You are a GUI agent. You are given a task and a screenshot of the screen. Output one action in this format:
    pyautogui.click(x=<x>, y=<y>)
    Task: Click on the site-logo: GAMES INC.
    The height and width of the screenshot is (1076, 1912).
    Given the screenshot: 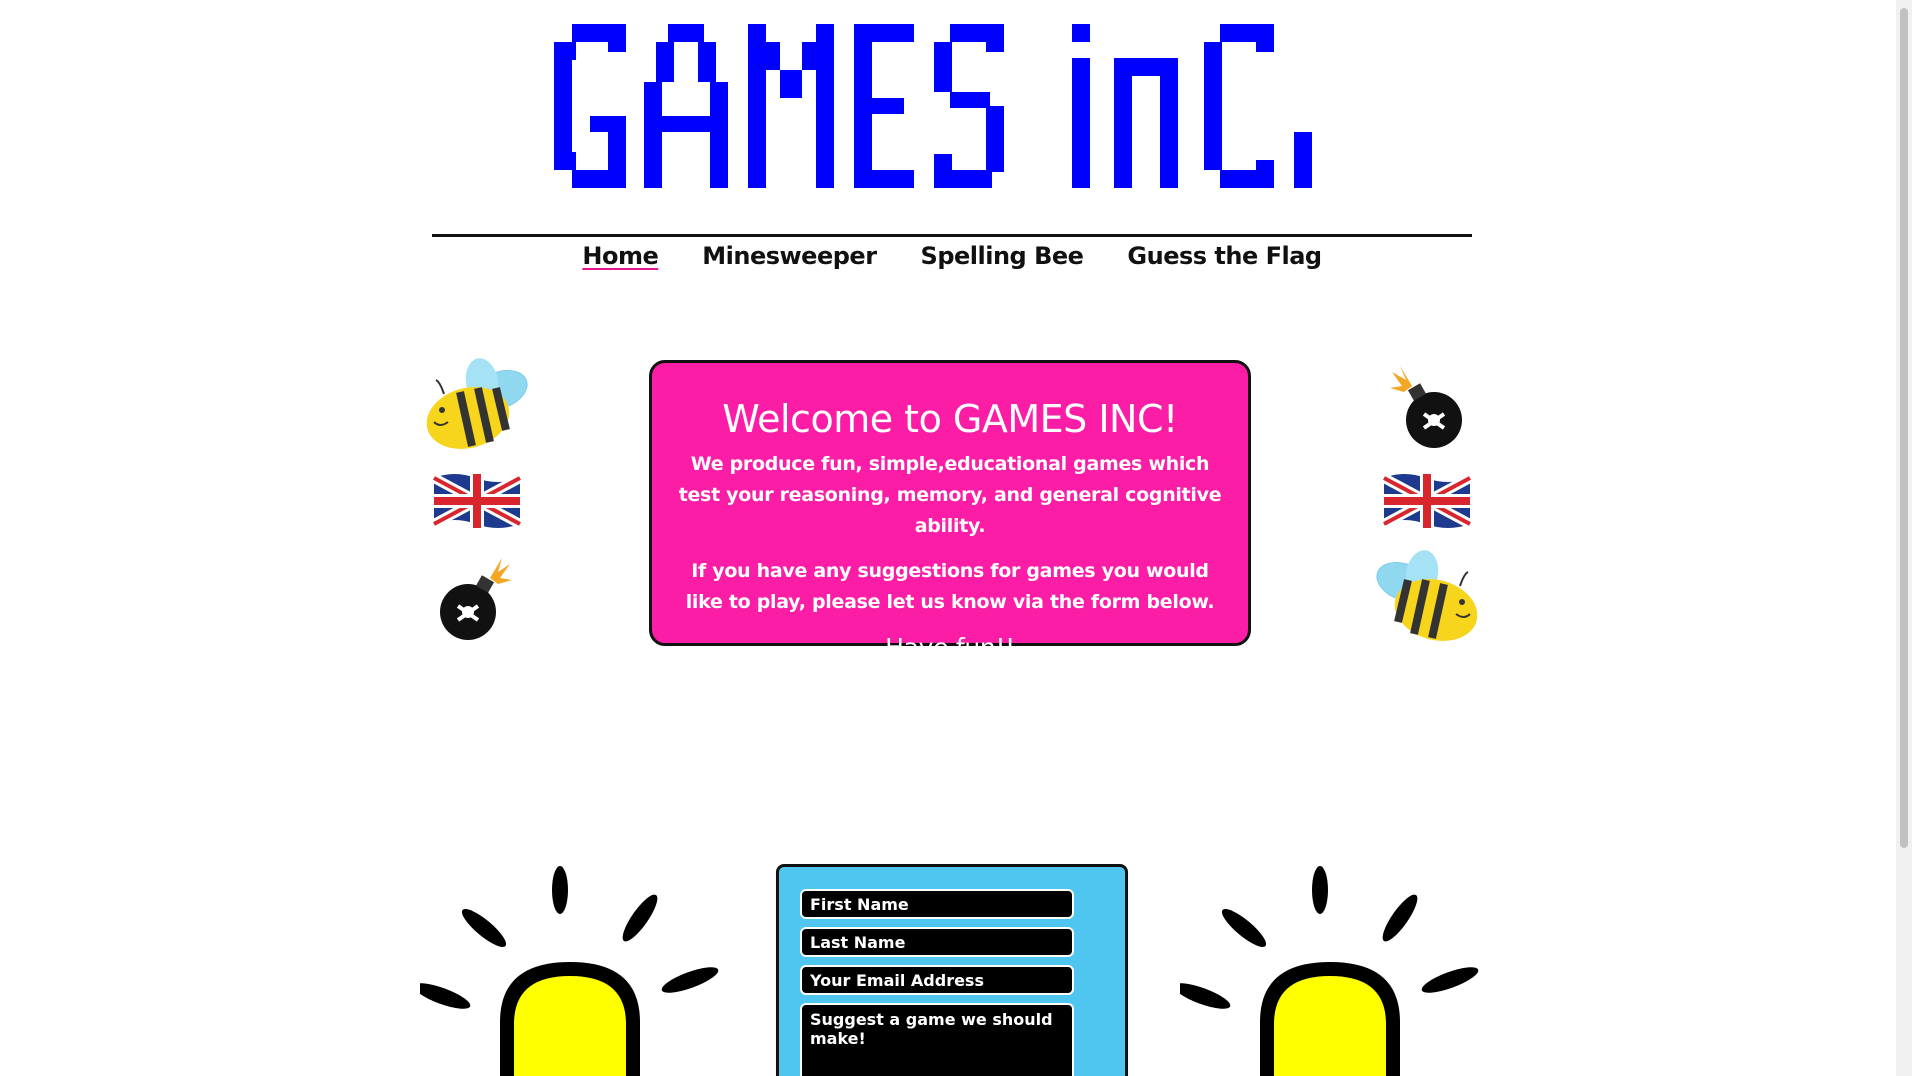 What is the action you would take?
    pyautogui.click(x=950, y=109)
    